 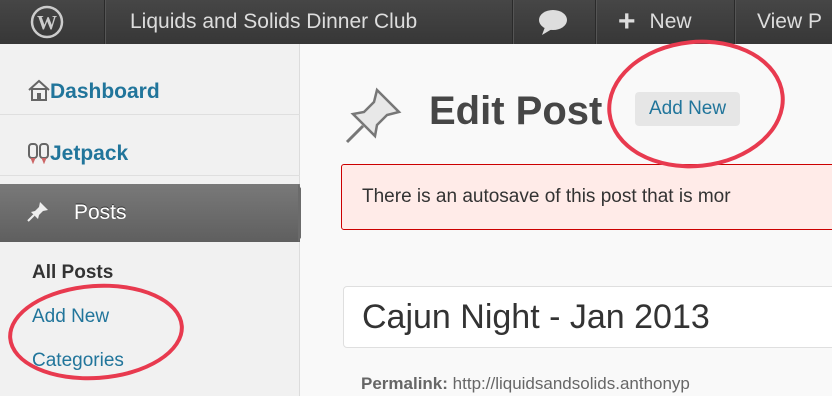 What do you see at coordinates (100, 212) in the screenshot?
I see `sidebar-item-label: Posts` at bounding box center [100, 212].